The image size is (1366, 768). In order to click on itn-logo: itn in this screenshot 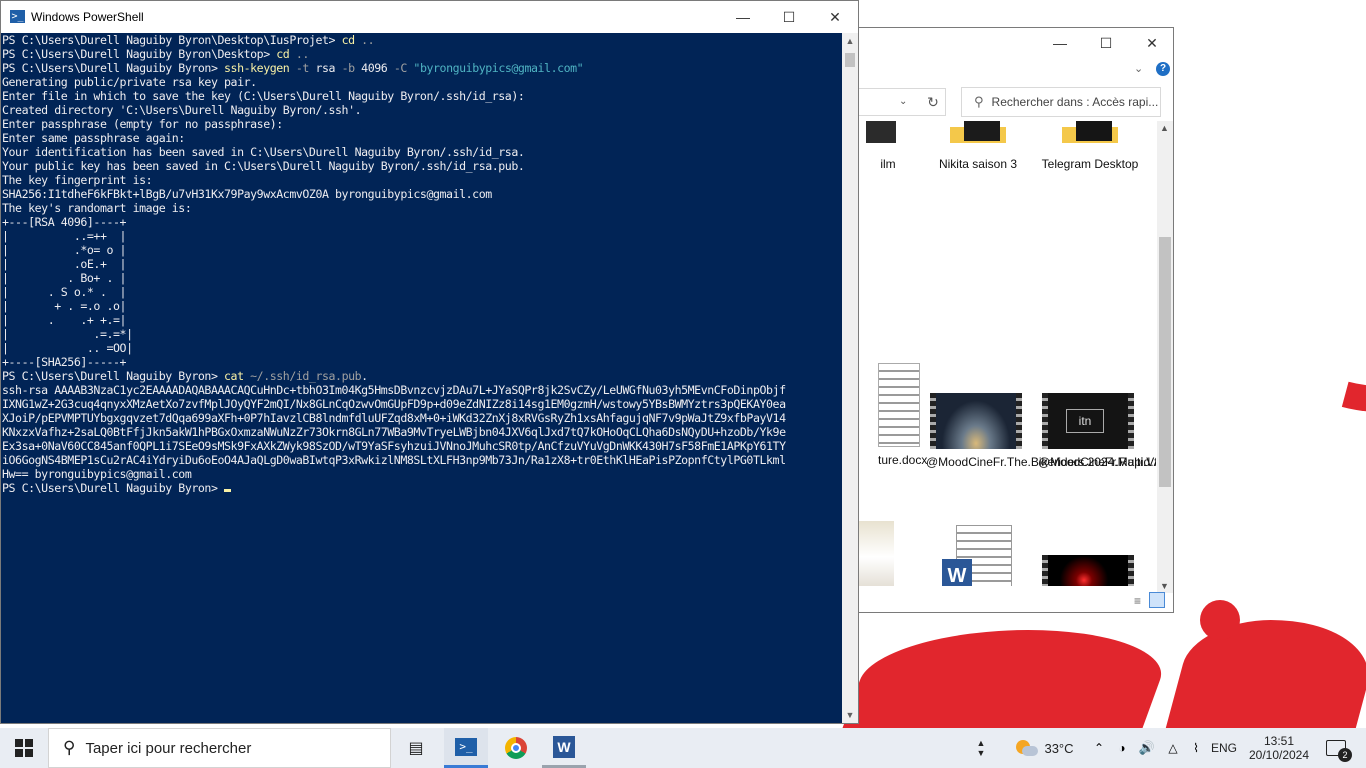, I will do `click(1085, 421)`.